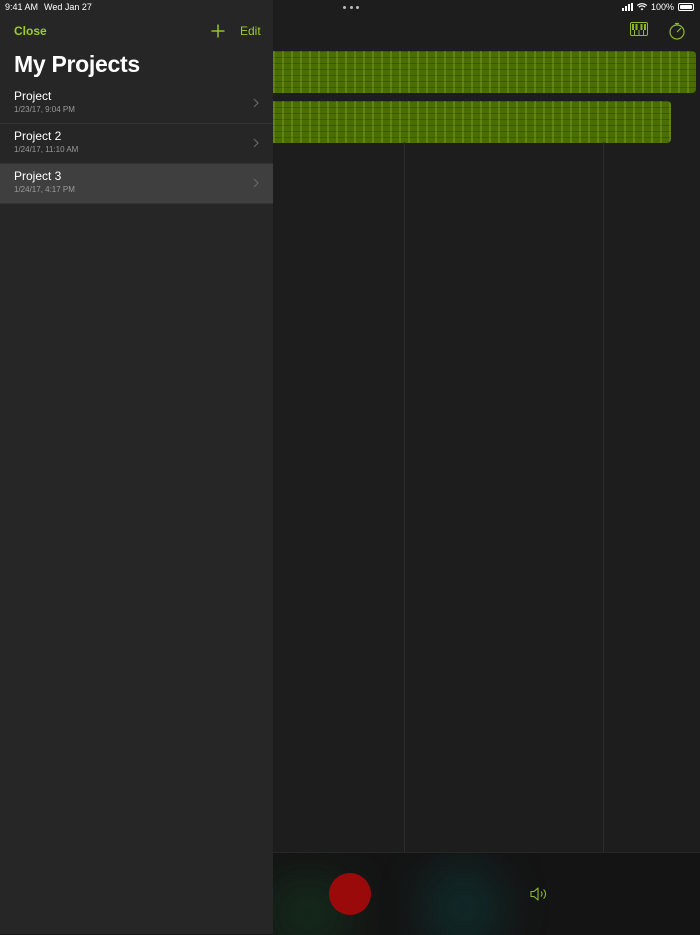  I want to click on project-name: Project, so click(33, 96).